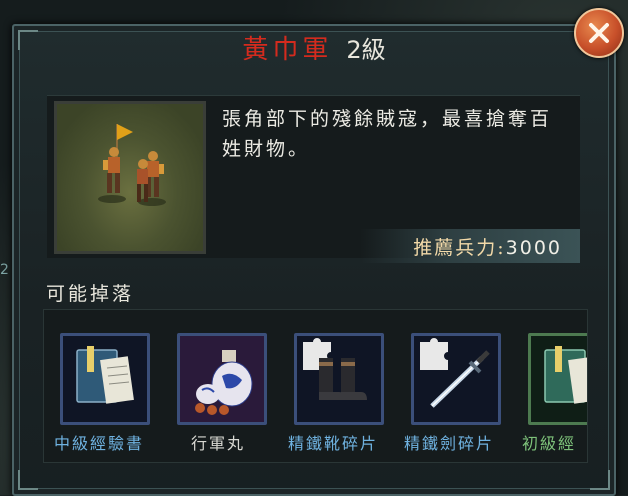 The width and height of the screenshot is (628, 496). What do you see at coordinates (549, 443) in the screenshot?
I see `drop-item-label: 初級經` at bounding box center [549, 443].